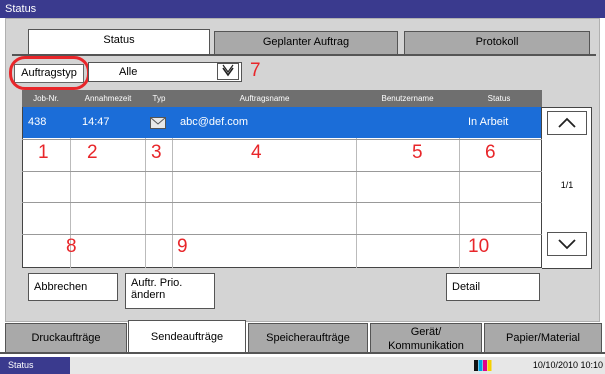 This screenshot has height=374, width=605. I want to click on callout-10: 10, so click(479, 246).